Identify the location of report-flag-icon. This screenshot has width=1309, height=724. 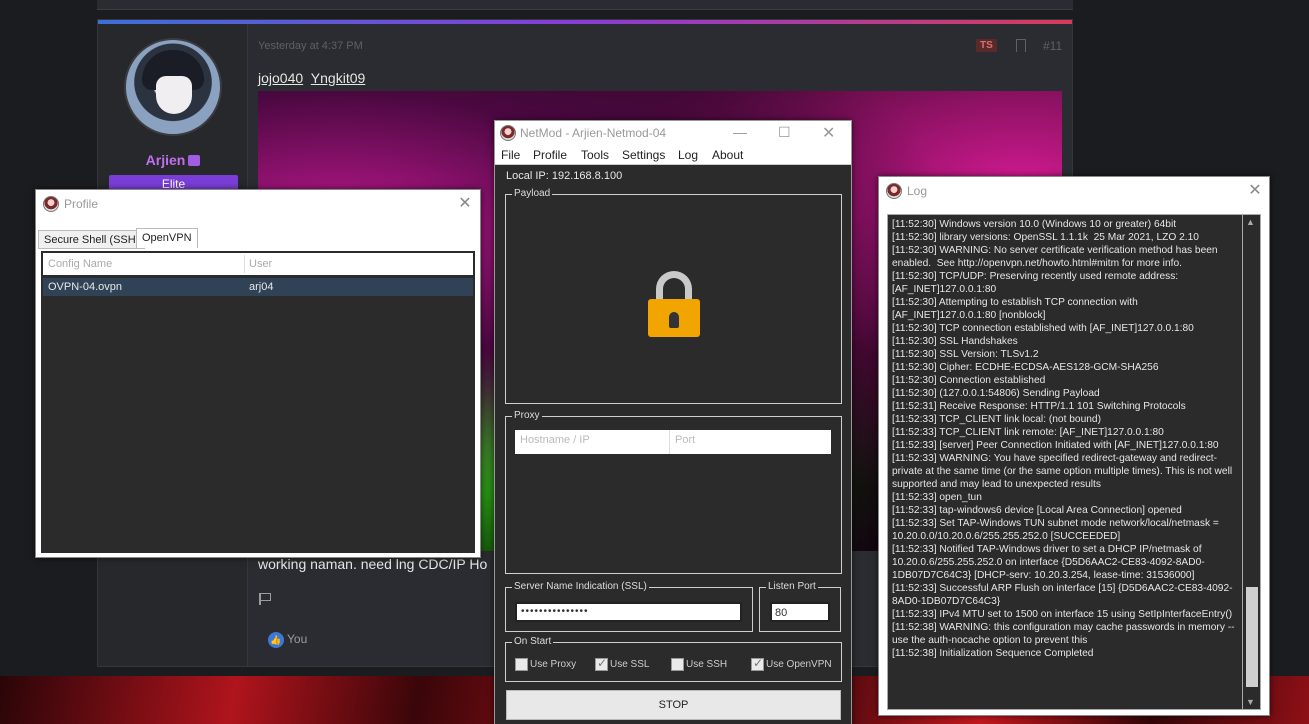
(265, 599).